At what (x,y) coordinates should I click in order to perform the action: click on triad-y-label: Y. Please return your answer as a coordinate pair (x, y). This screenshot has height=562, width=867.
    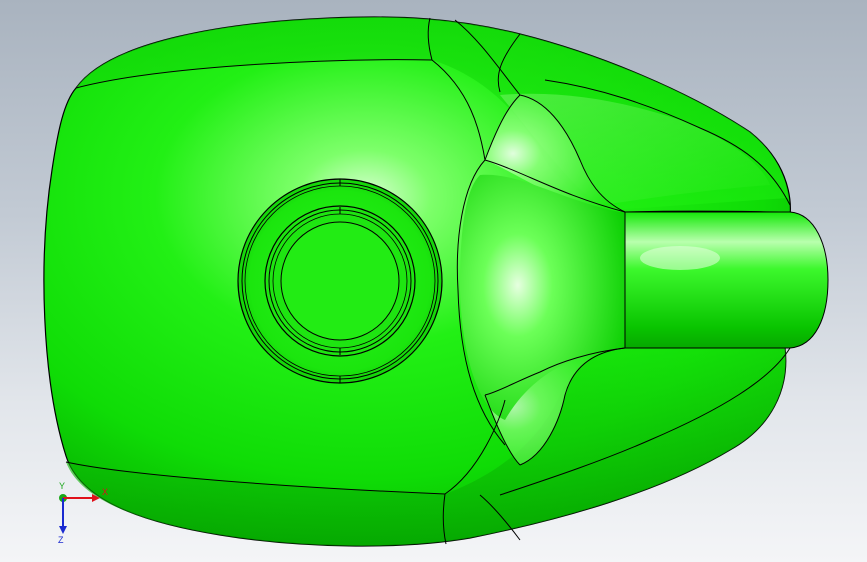
    Looking at the image, I should click on (62, 486).